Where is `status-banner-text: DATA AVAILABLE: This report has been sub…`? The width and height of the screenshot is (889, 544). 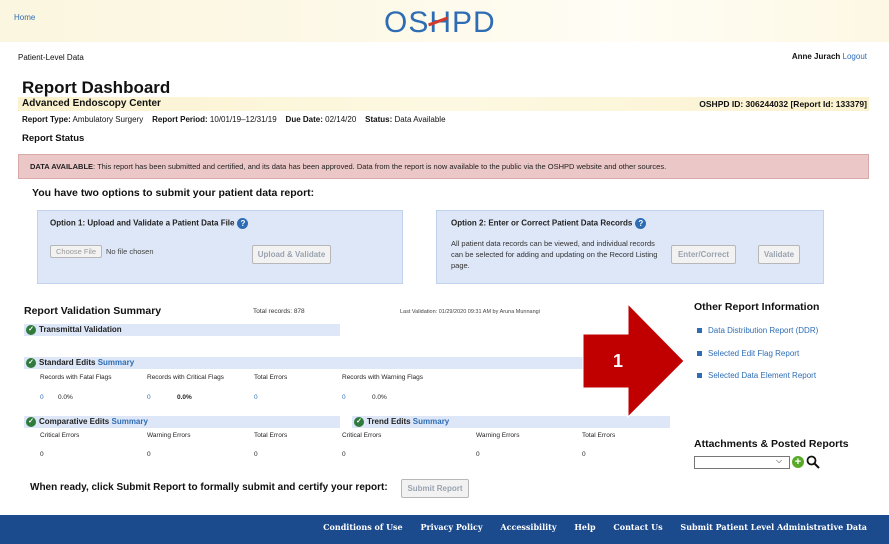 status-banner-text: DATA AVAILABLE: This report has been sub… is located at coordinates (348, 166).